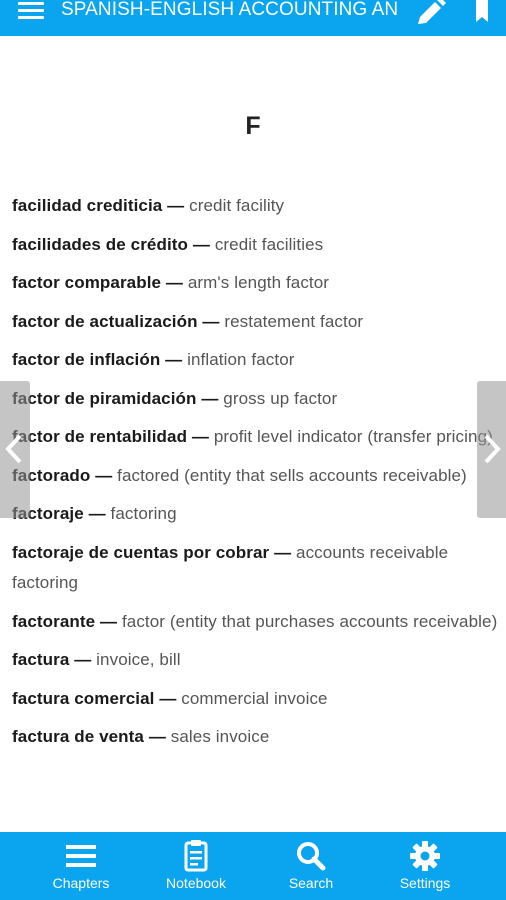 The image size is (506, 900). Describe the element at coordinates (255, 660) in the screenshot. I see `glossary-entry: factura — invoice, bill` at that location.